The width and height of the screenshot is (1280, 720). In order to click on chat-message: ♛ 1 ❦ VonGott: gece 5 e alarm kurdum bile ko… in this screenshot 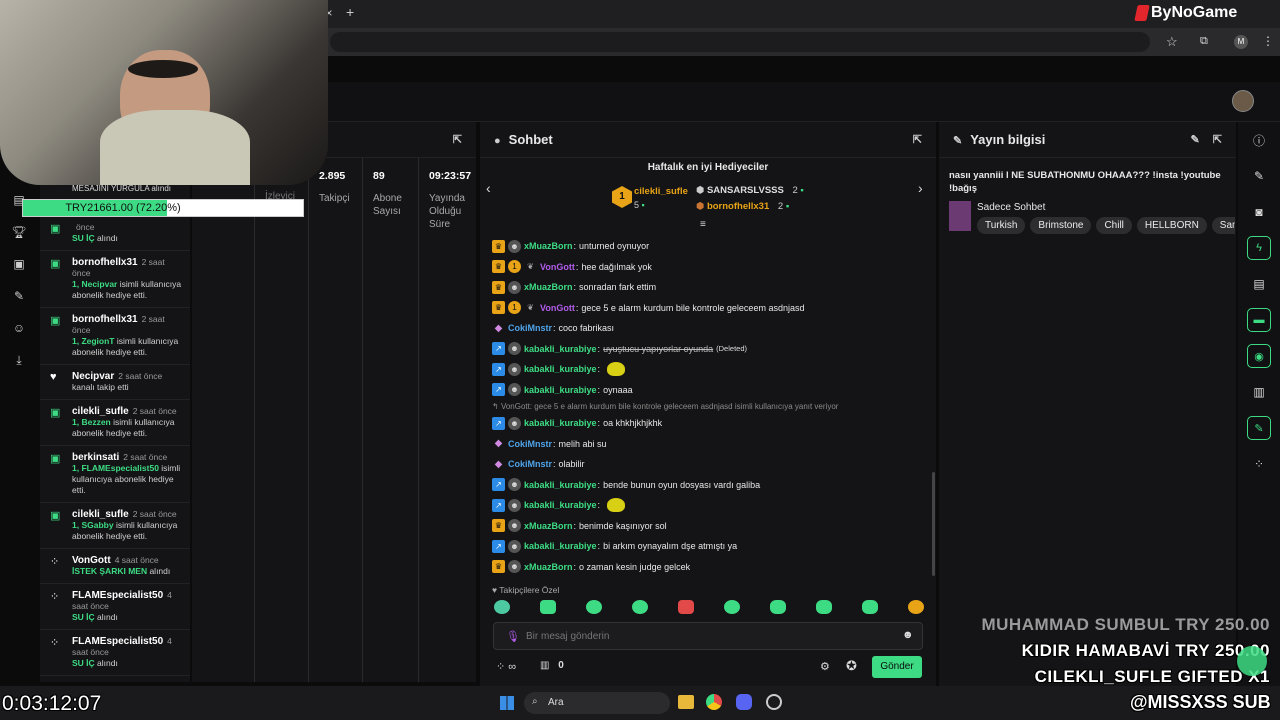, I will do `click(708, 308)`.